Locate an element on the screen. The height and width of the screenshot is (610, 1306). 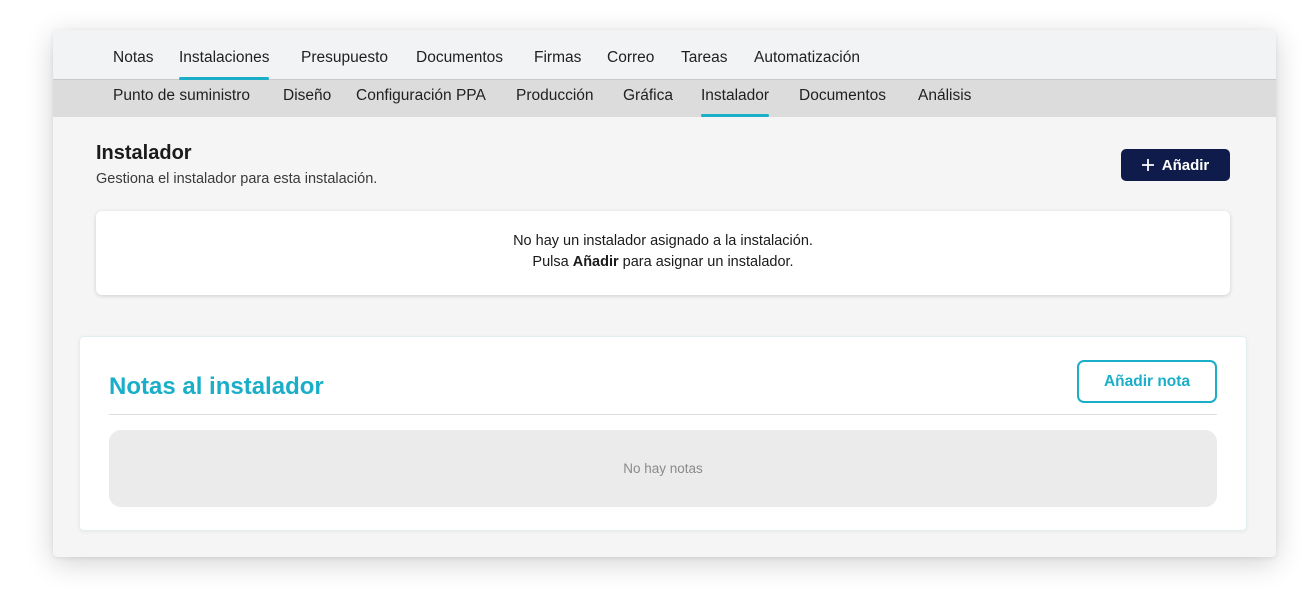
tab-tareas: Tareas is located at coordinates (704, 64).